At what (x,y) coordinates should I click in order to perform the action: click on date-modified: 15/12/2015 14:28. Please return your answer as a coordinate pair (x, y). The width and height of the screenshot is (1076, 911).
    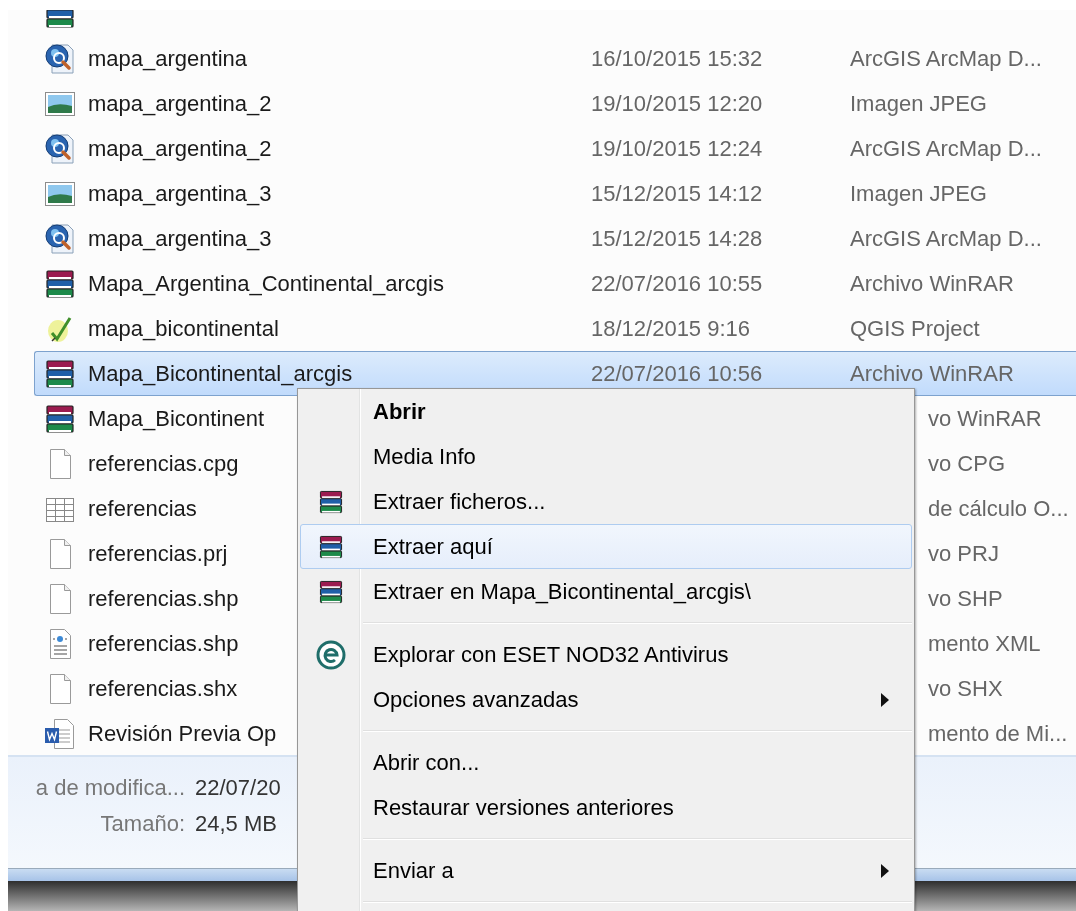
    Looking at the image, I should click on (677, 238).